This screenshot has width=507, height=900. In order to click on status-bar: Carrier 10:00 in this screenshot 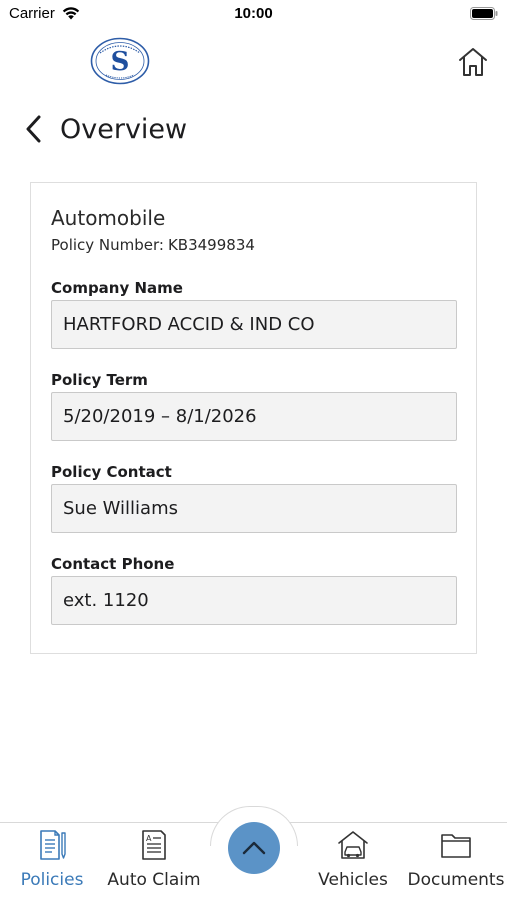, I will do `click(253, 14)`.